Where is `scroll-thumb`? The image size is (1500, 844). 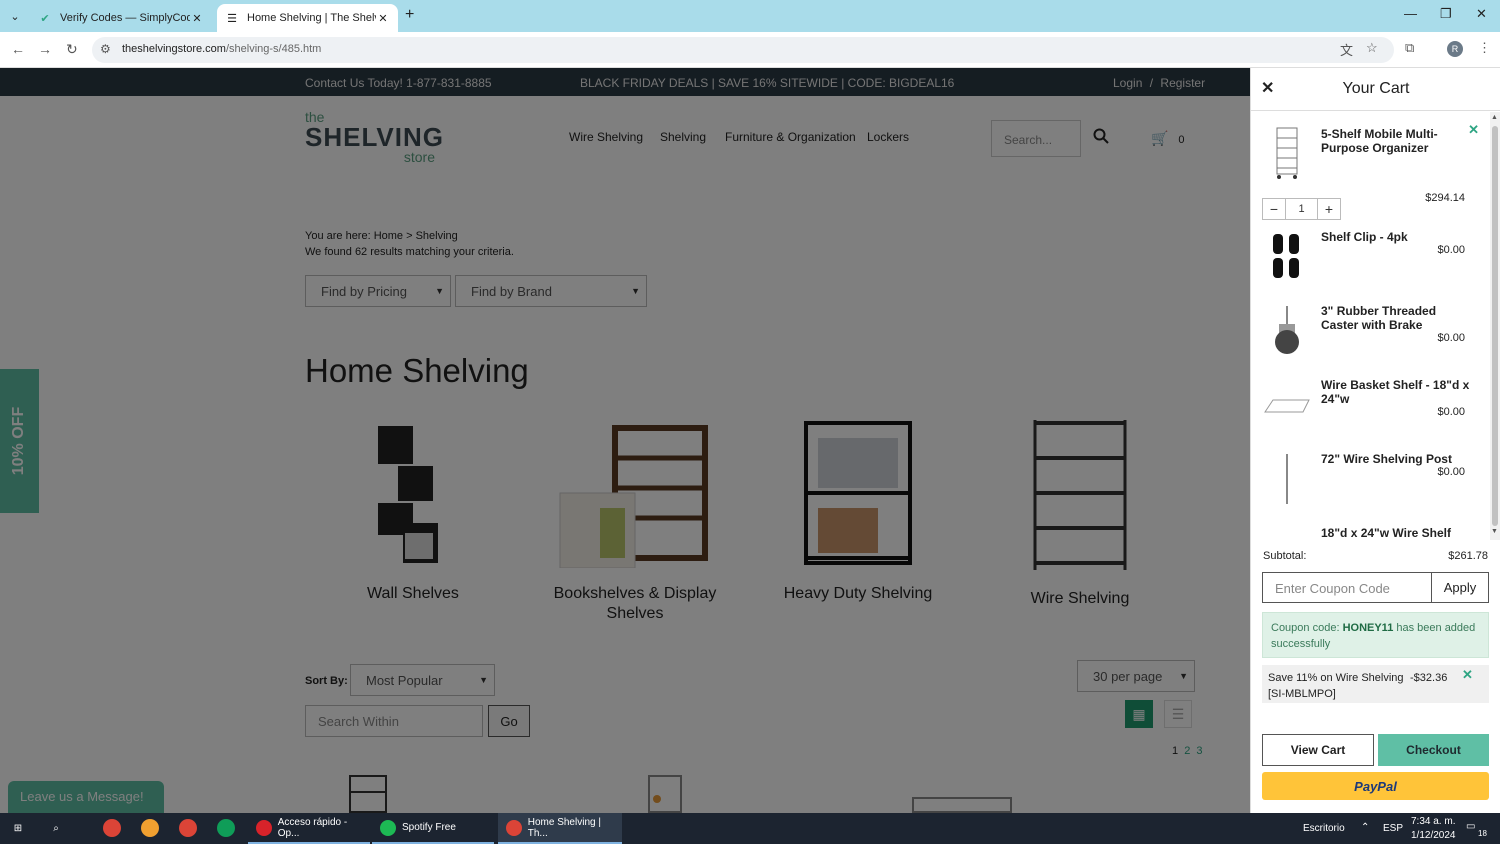
scroll-thumb is located at coordinates (1495, 326).